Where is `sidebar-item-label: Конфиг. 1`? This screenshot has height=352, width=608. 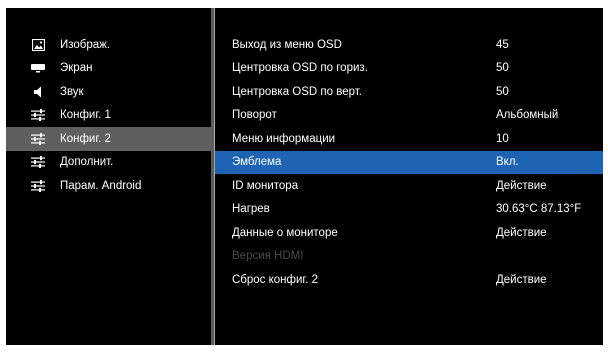
sidebar-item-label: Конфиг. 1 is located at coordinates (85, 115).